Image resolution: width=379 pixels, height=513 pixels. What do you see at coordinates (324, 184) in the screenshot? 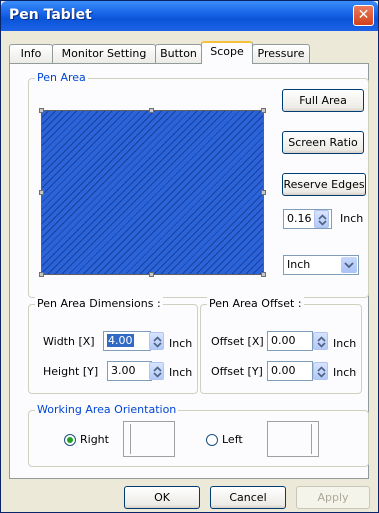
I see `reserve-edges-button: Reserve Edges` at bounding box center [324, 184].